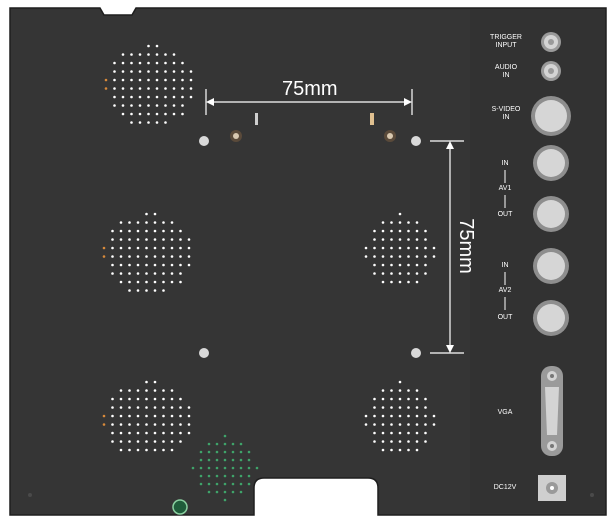 The width and height of the screenshot is (609, 523). Describe the element at coordinates (505, 412) in the screenshot. I see `vga-label: VGA` at that location.